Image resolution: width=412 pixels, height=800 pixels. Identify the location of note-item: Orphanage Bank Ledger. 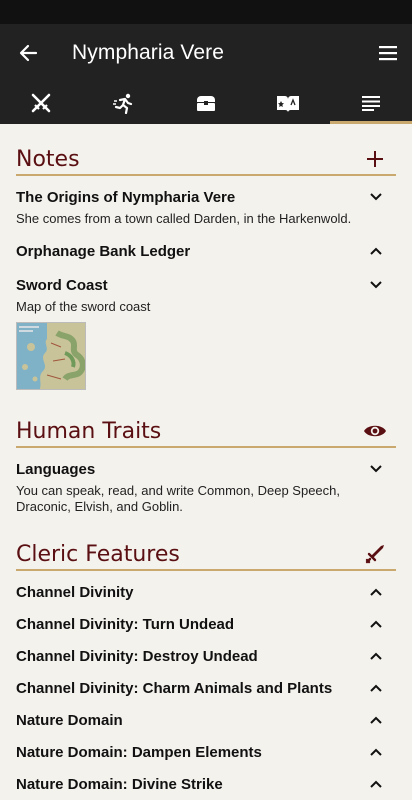
(206, 251).